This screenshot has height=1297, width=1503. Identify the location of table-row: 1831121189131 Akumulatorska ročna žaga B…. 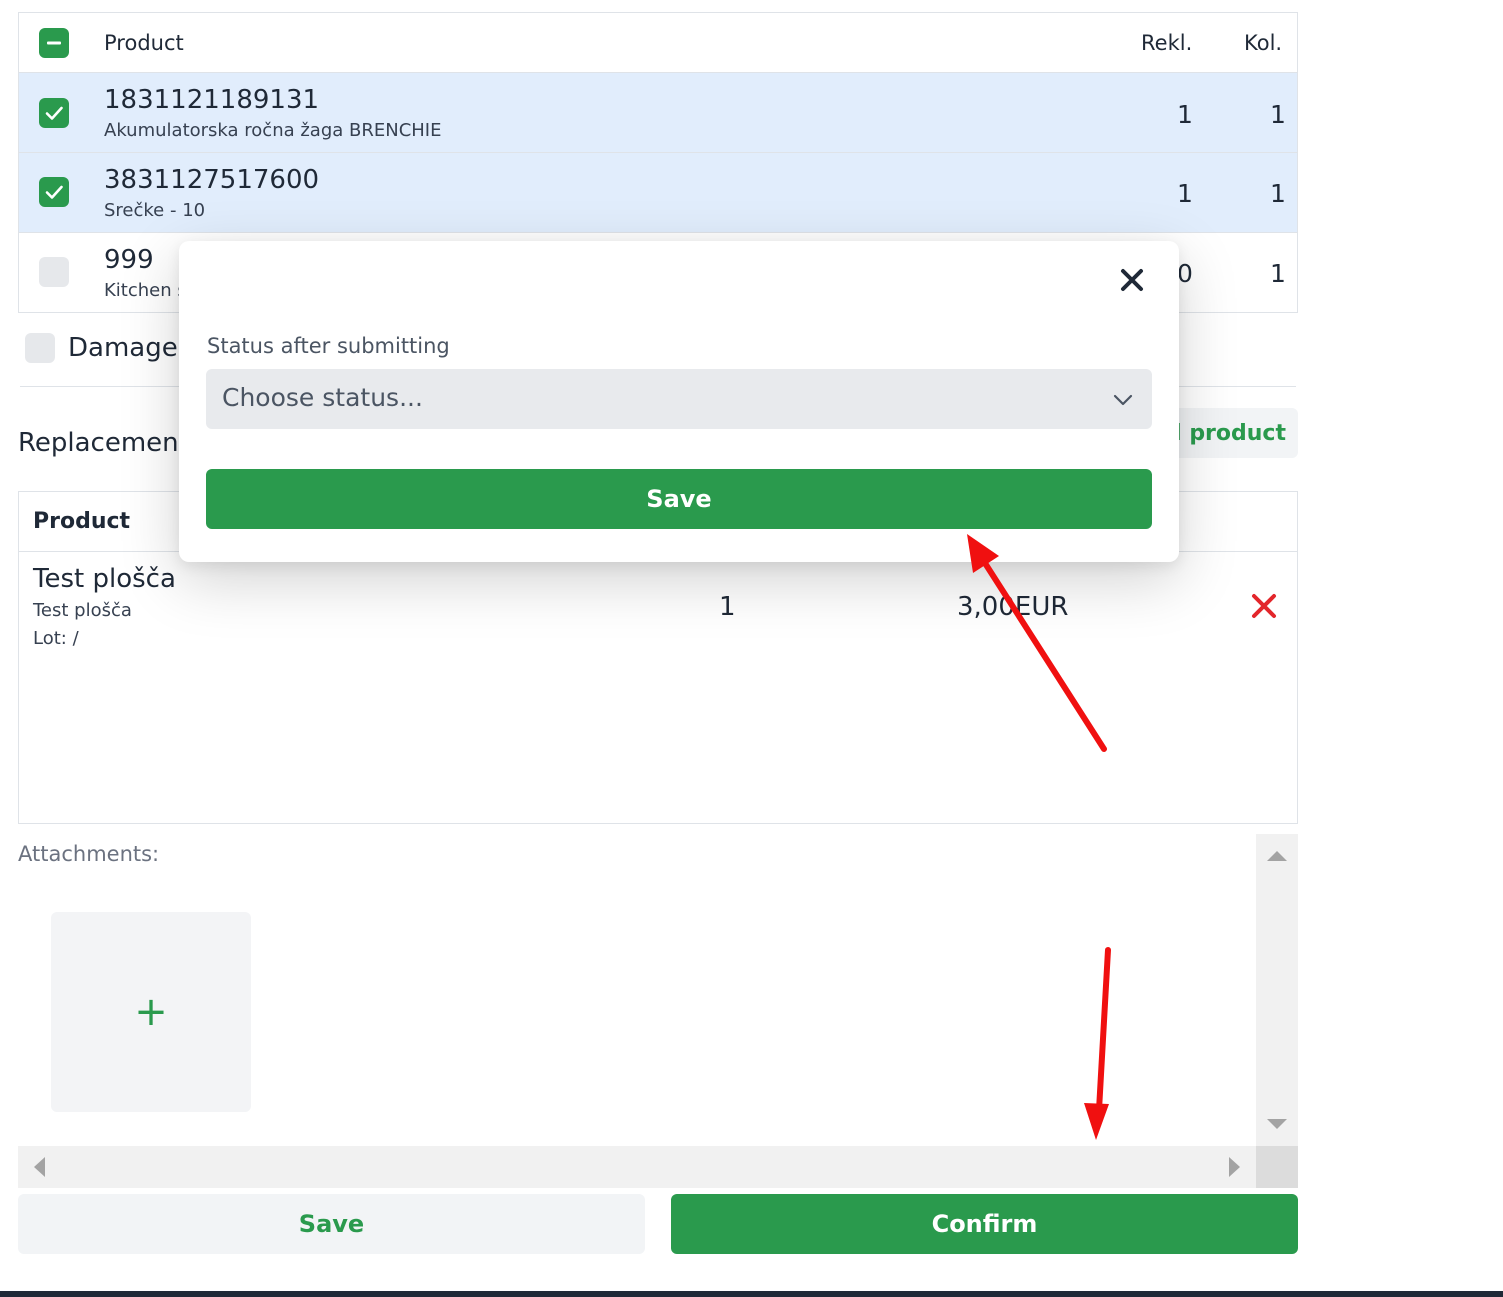
(658, 113).